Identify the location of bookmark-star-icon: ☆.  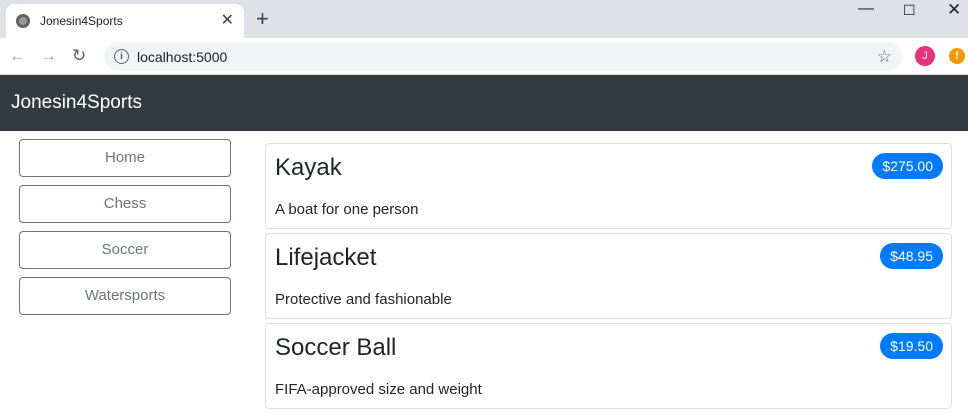
(884, 57).